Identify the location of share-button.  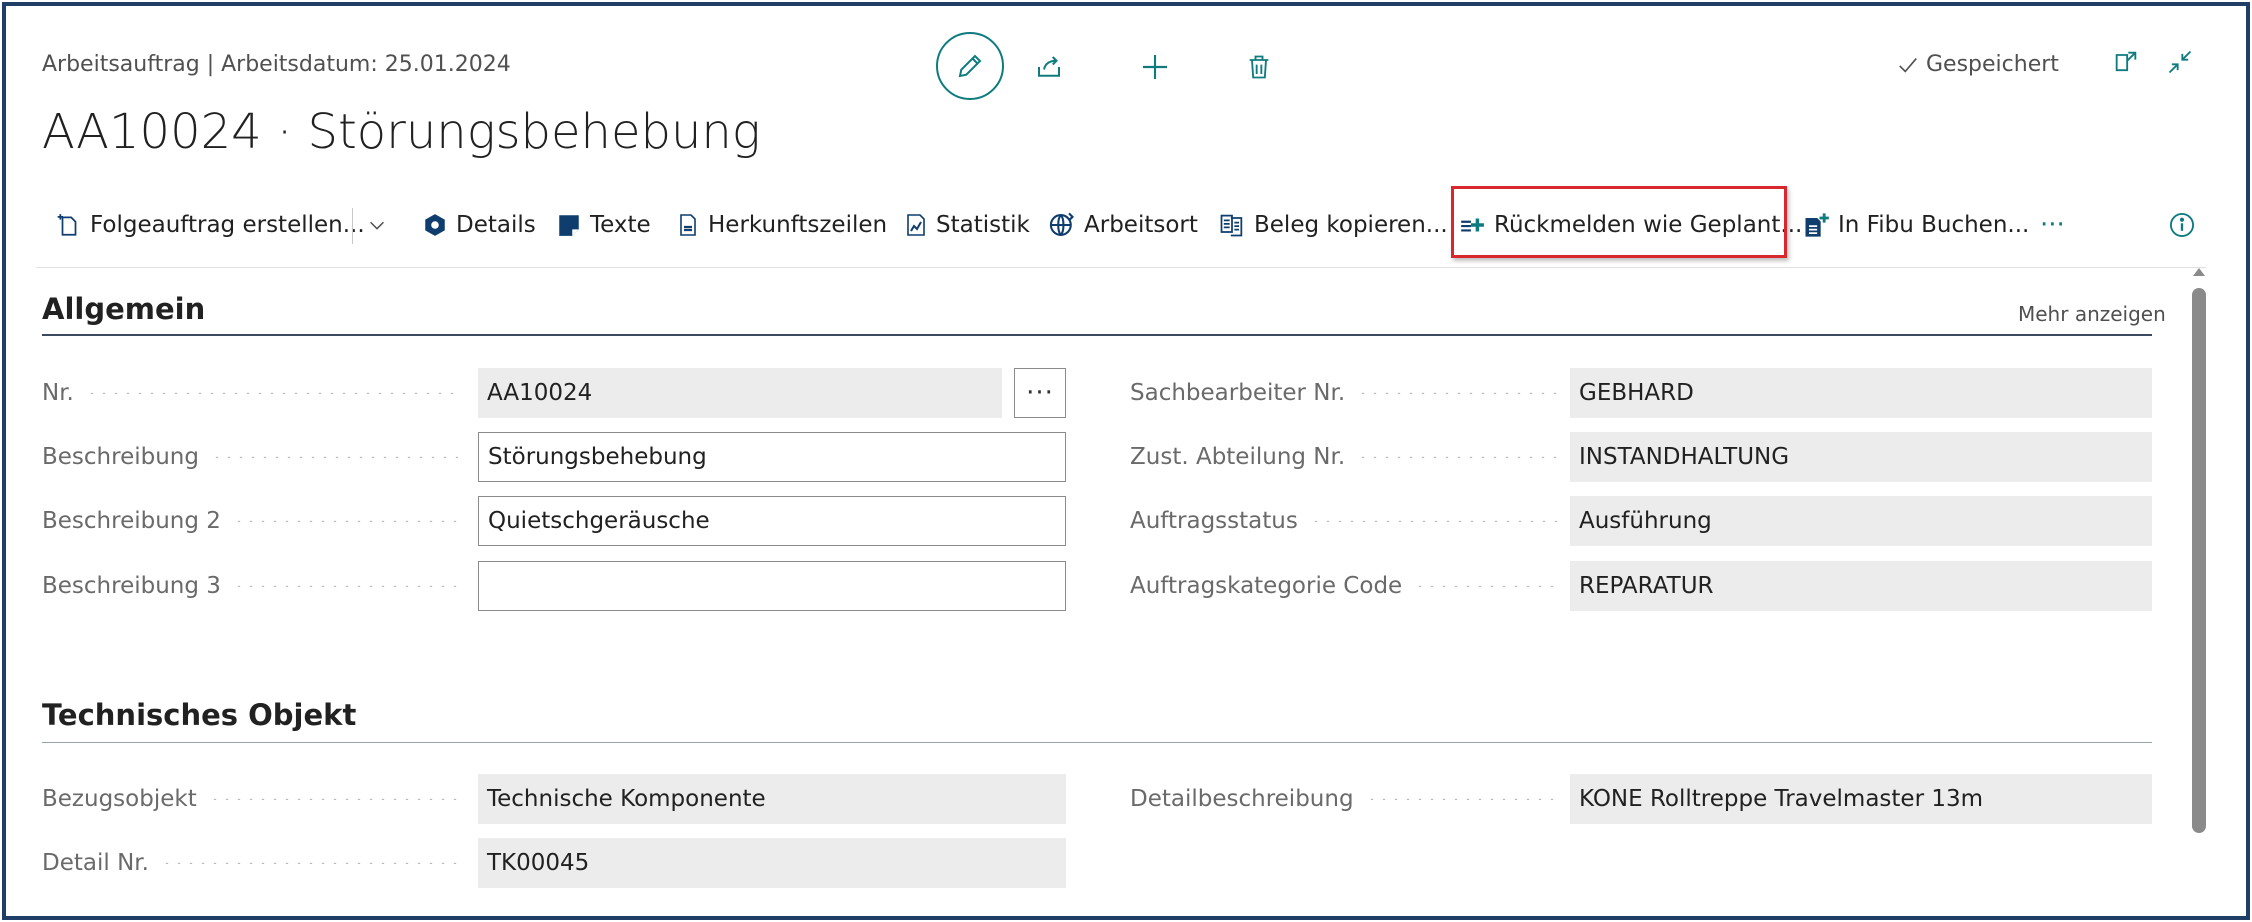
(1049, 67).